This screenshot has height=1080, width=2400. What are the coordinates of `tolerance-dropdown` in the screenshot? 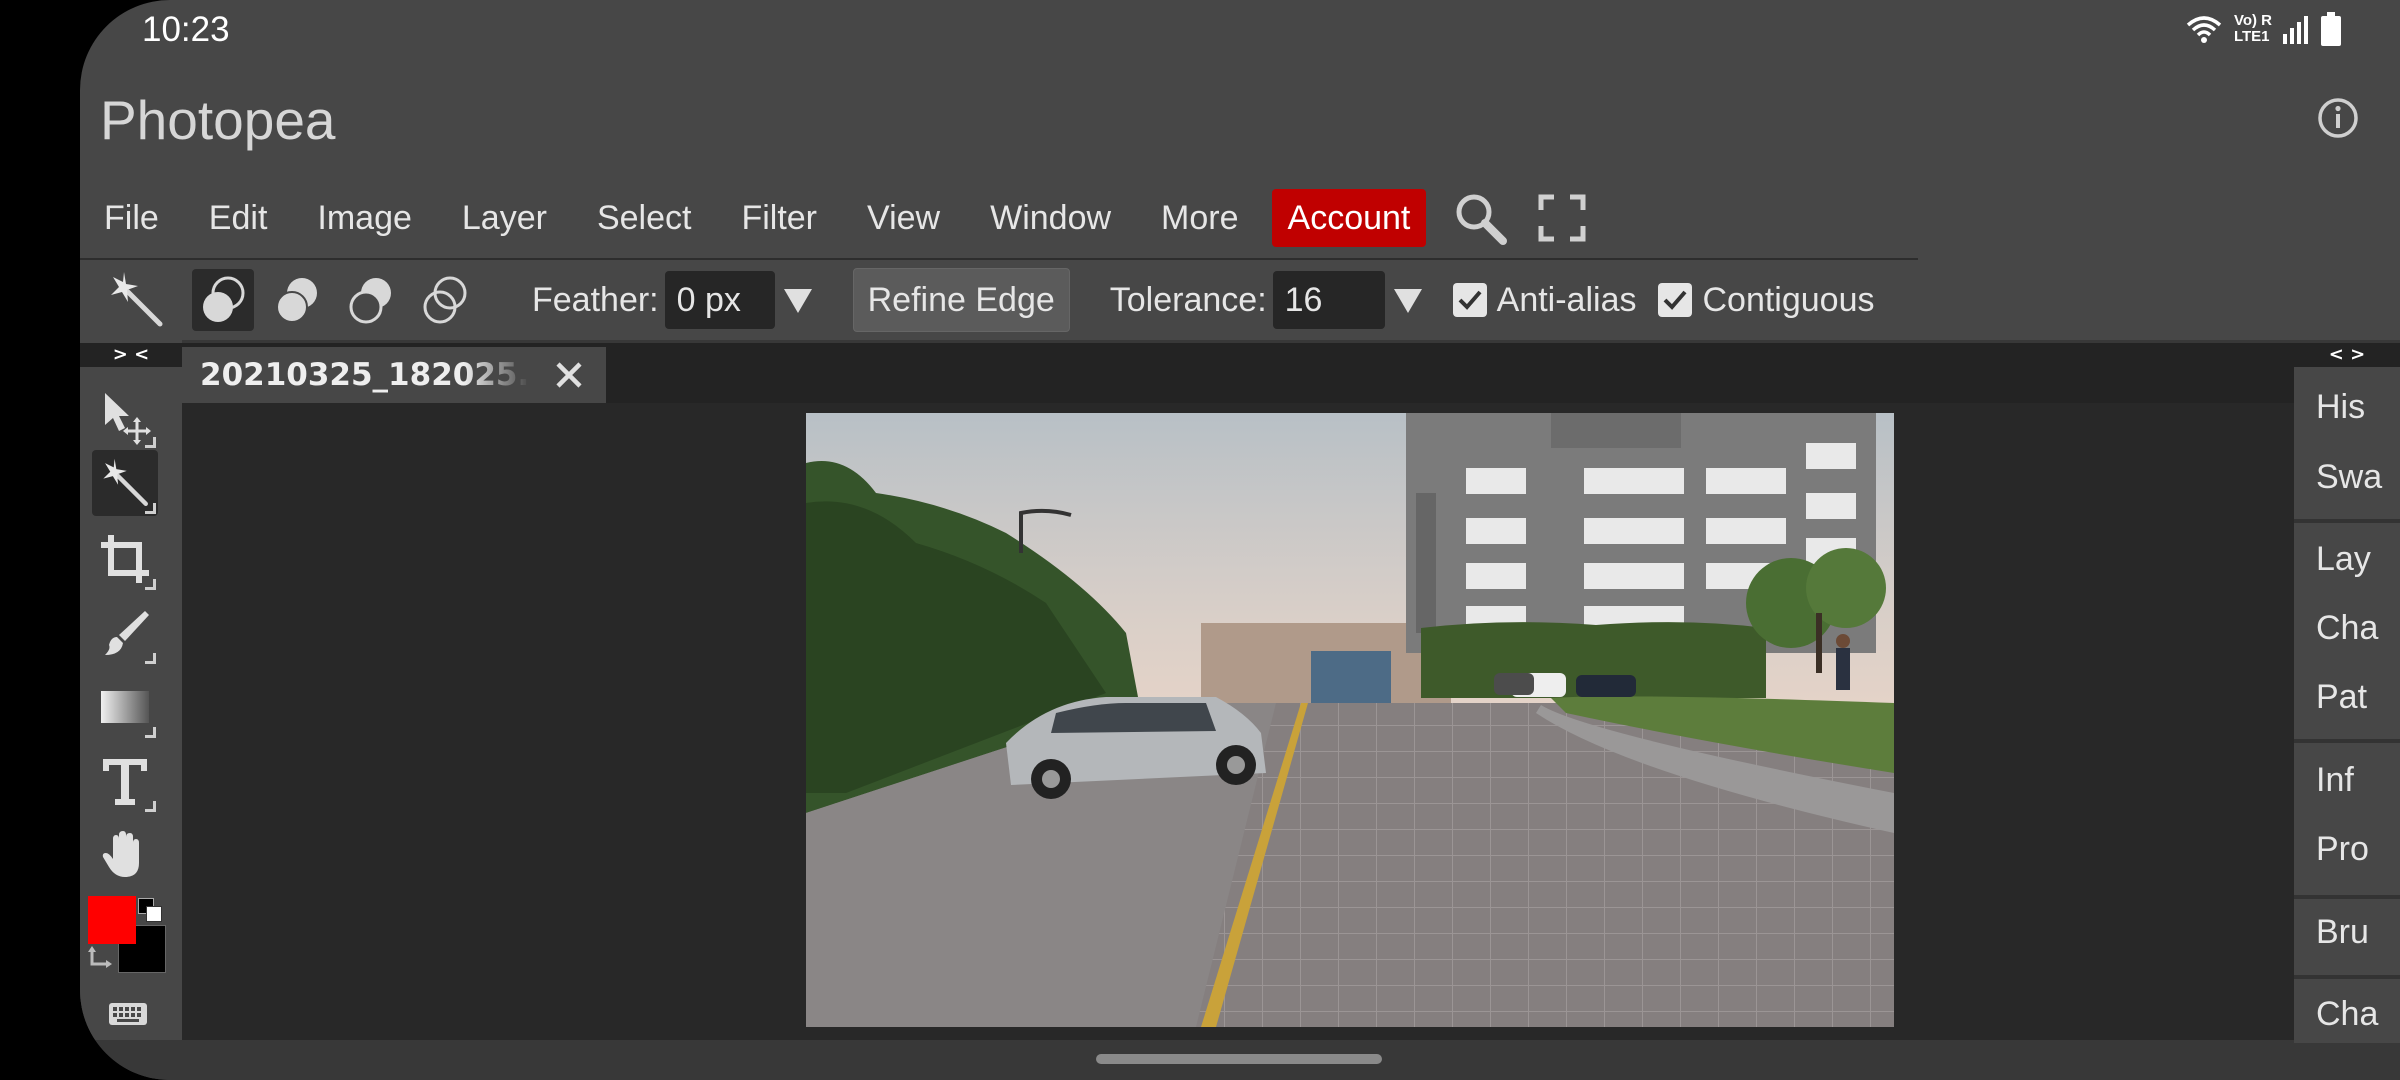 It's located at (1408, 300).